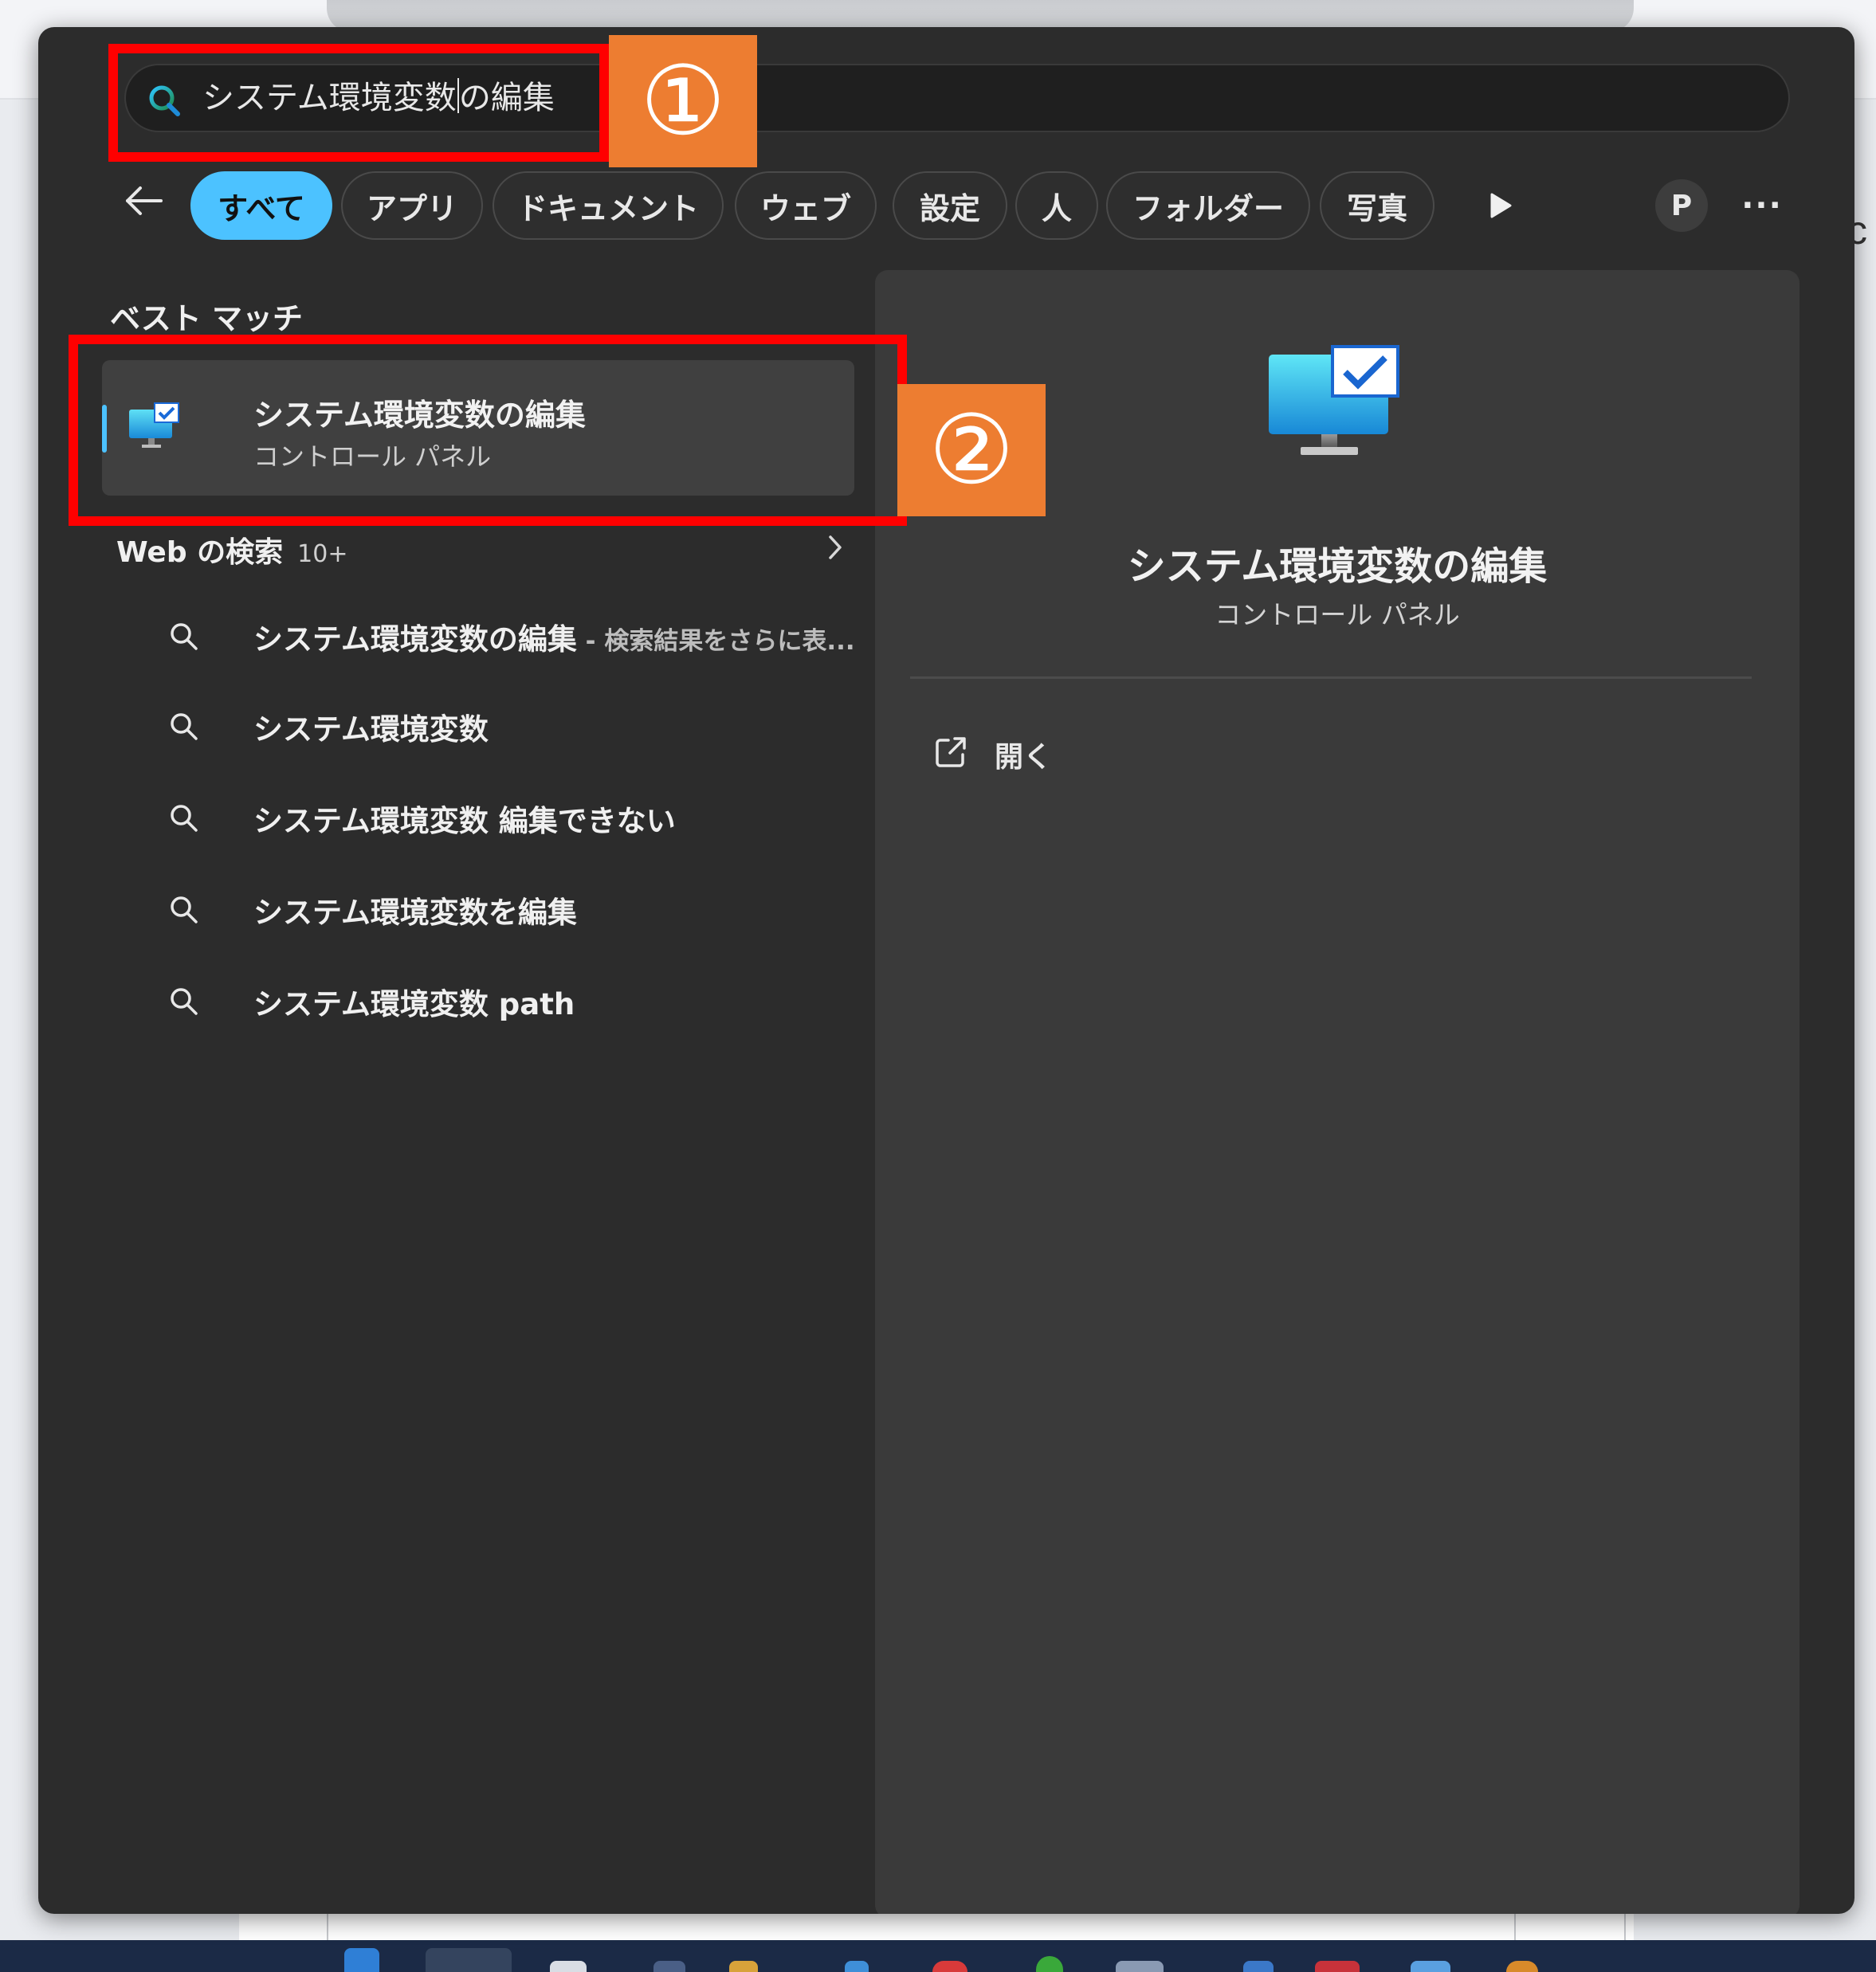  I want to click on account-avatar: P, so click(1681, 205).